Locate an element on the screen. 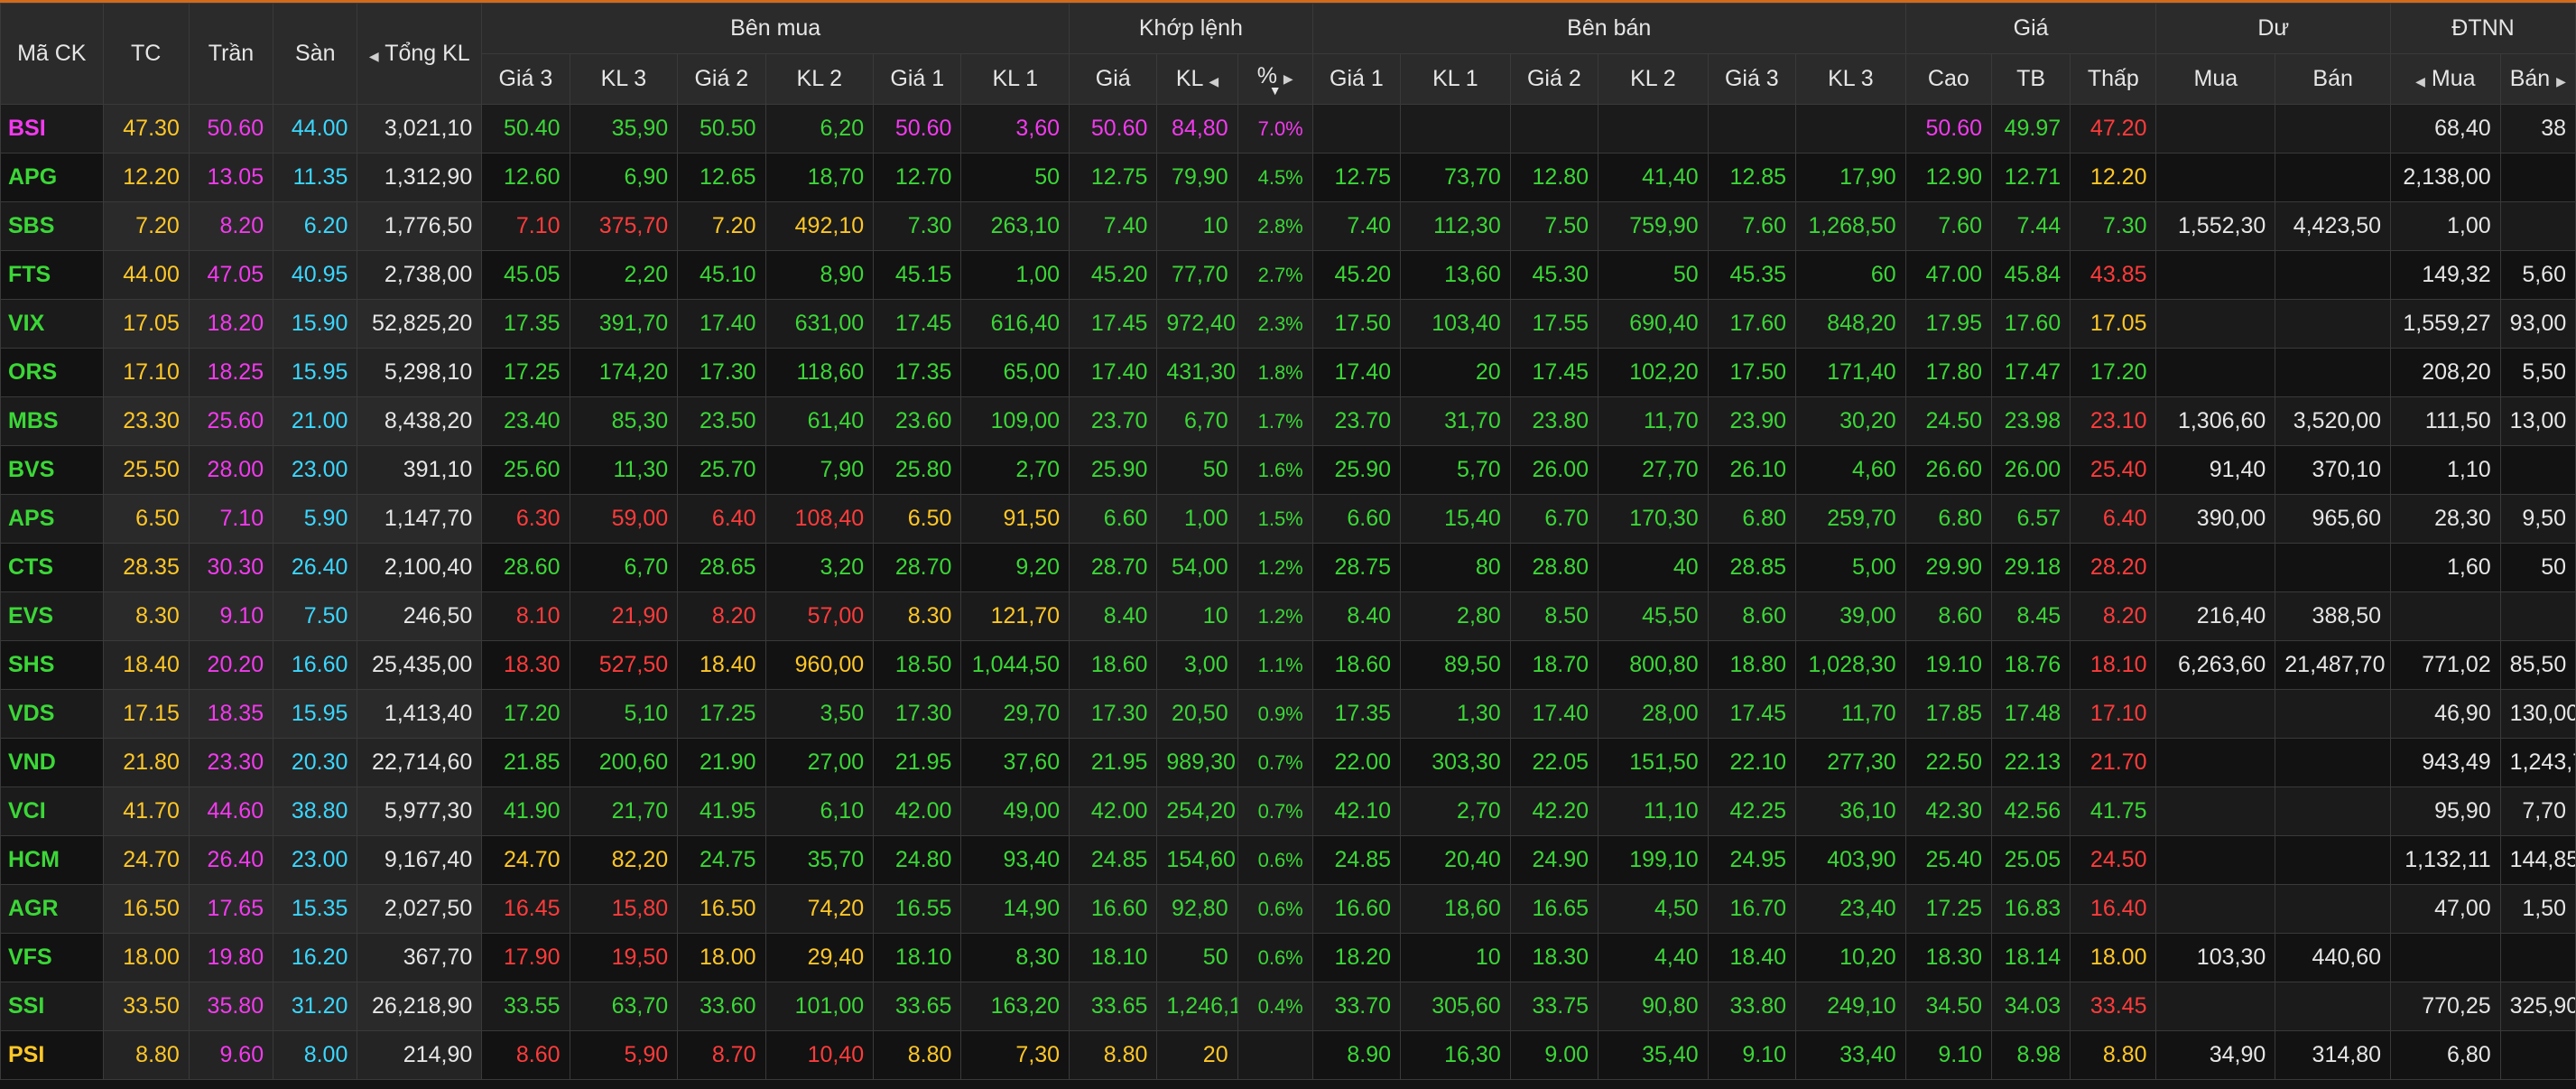 This screenshot has width=2576, height=1089. header-du-ban: Bán is located at coordinates (2334, 79).